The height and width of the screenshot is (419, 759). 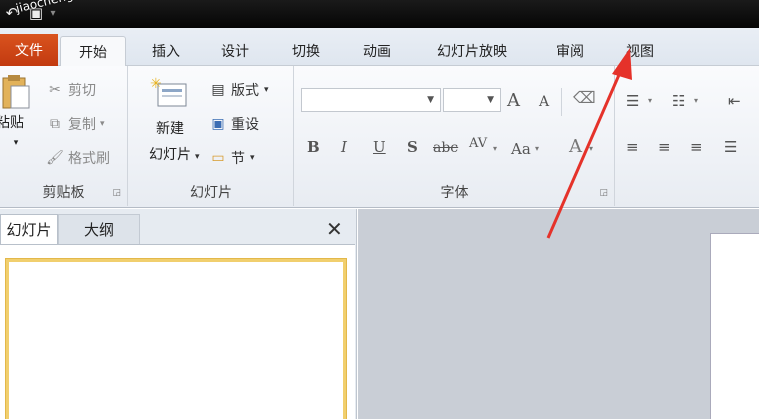 I want to click on paste-button: 粘贴 ▾, so click(x=16, y=110).